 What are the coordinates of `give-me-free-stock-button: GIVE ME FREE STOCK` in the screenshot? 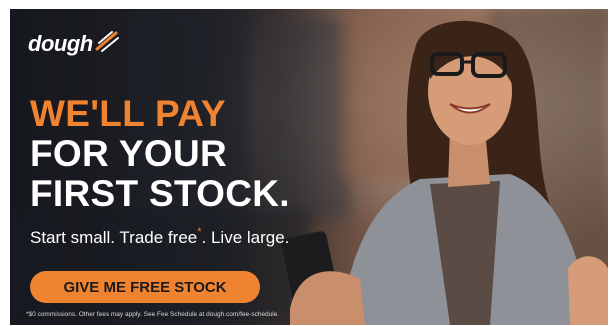 It's located at (145, 287).